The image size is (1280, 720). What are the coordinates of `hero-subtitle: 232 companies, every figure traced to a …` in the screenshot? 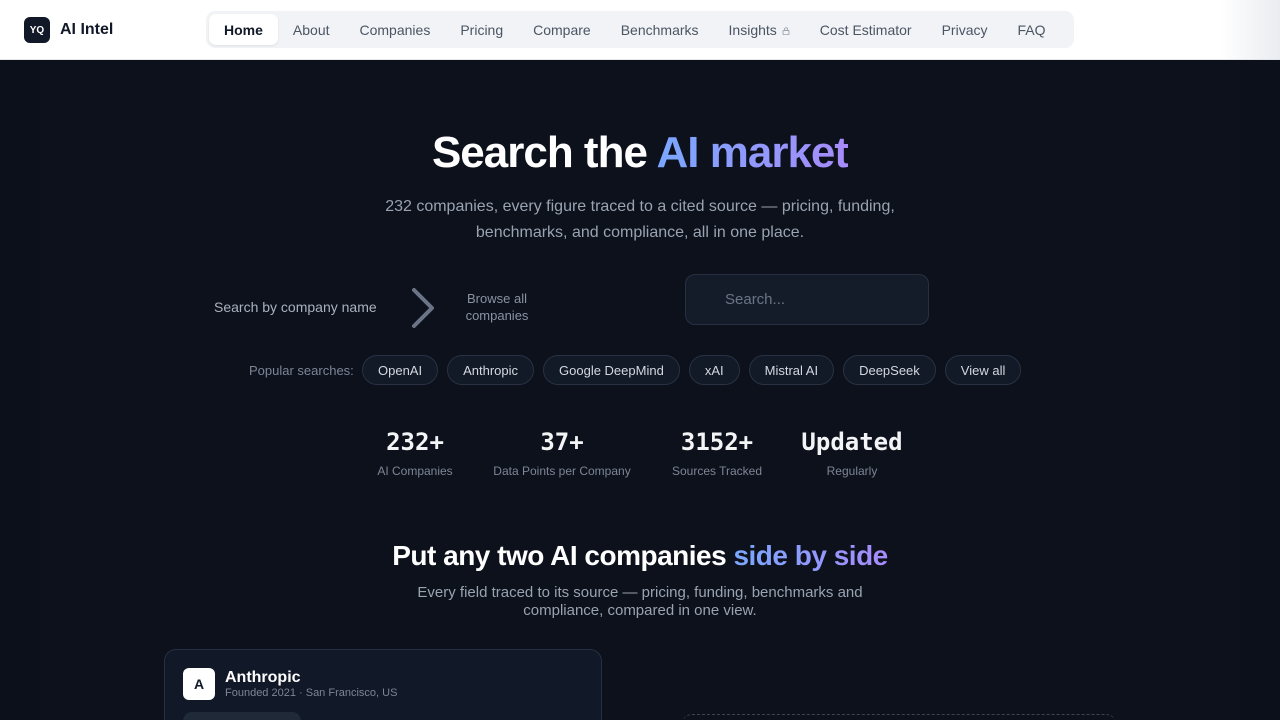 It's located at (640, 219).